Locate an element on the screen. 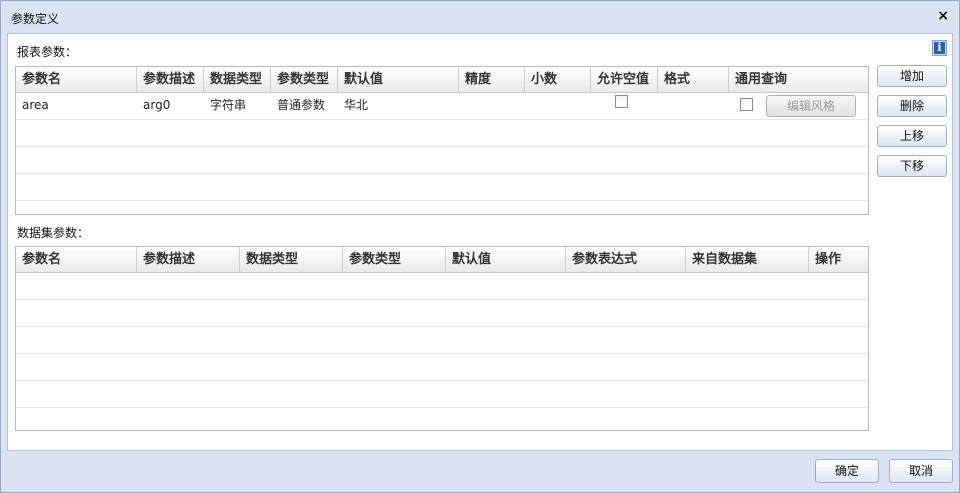 This screenshot has height=493, width=960. dialog-title: 参数定义 is located at coordinates (35, 19).